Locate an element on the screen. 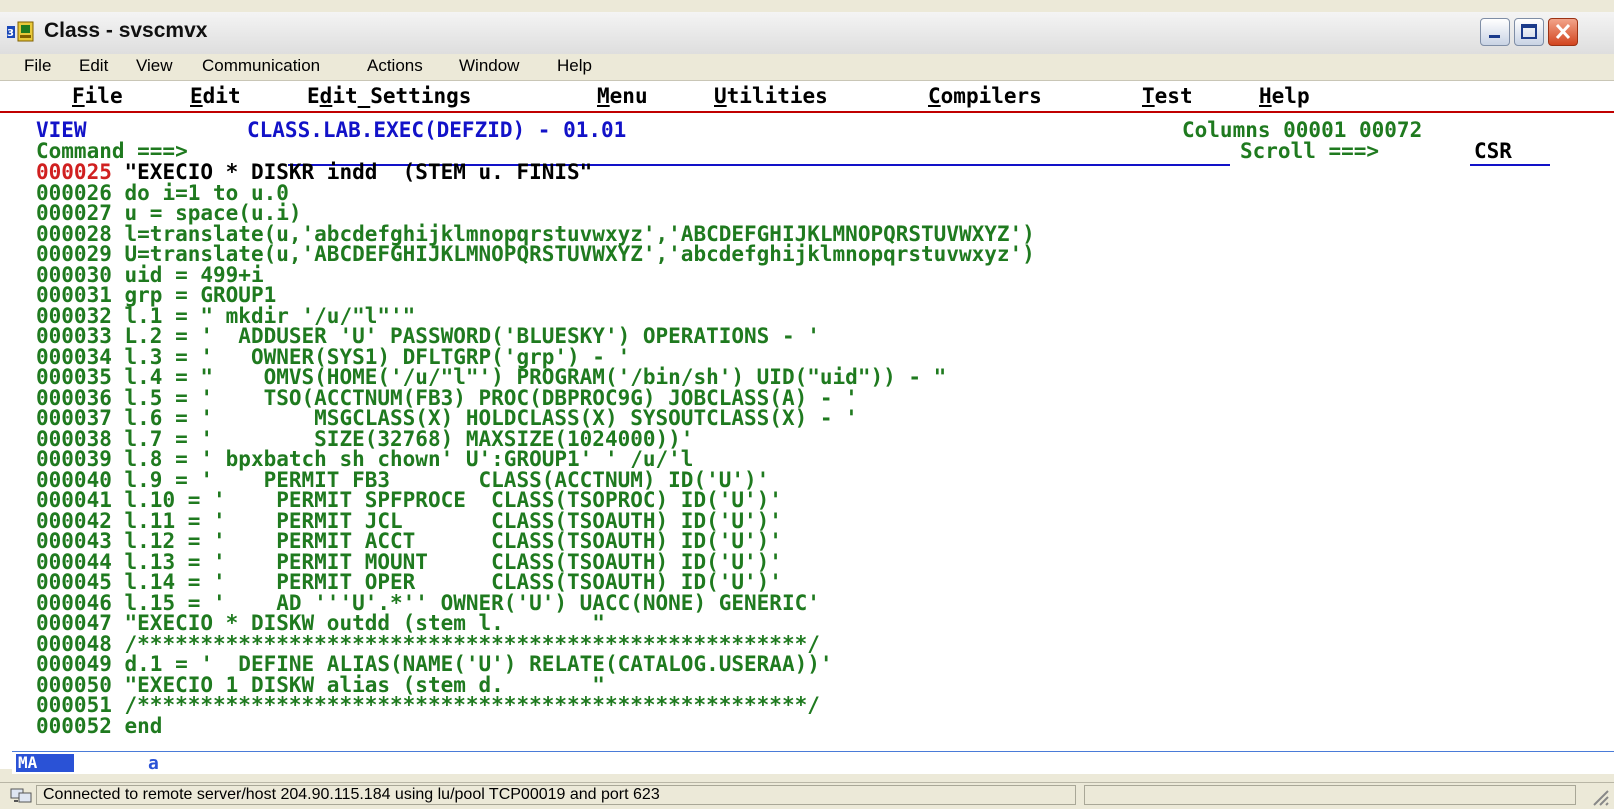 The image size is (1614, 809). menu-actions: Actions is located at coordinates (395, 66).